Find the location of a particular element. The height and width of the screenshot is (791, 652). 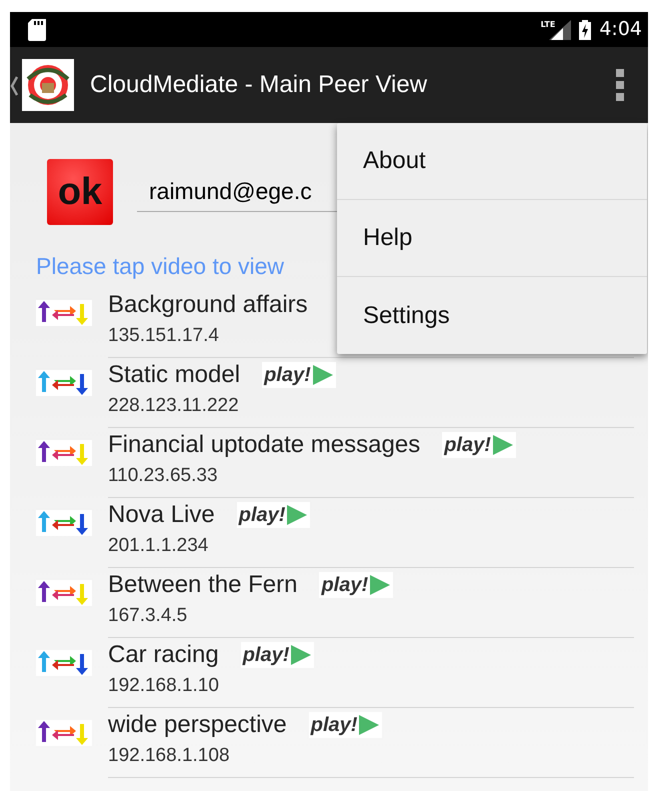

menu-item: About is located at coordinates (492, 161).